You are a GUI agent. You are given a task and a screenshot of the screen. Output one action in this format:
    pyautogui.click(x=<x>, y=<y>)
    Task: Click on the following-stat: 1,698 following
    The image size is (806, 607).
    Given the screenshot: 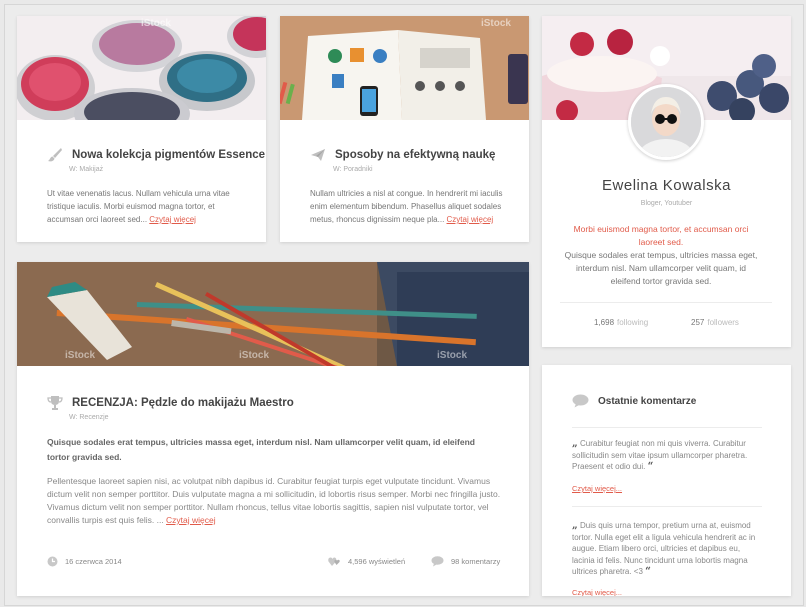 What is the action you would take?
    pyautogui.click(x=621, y=322)
    